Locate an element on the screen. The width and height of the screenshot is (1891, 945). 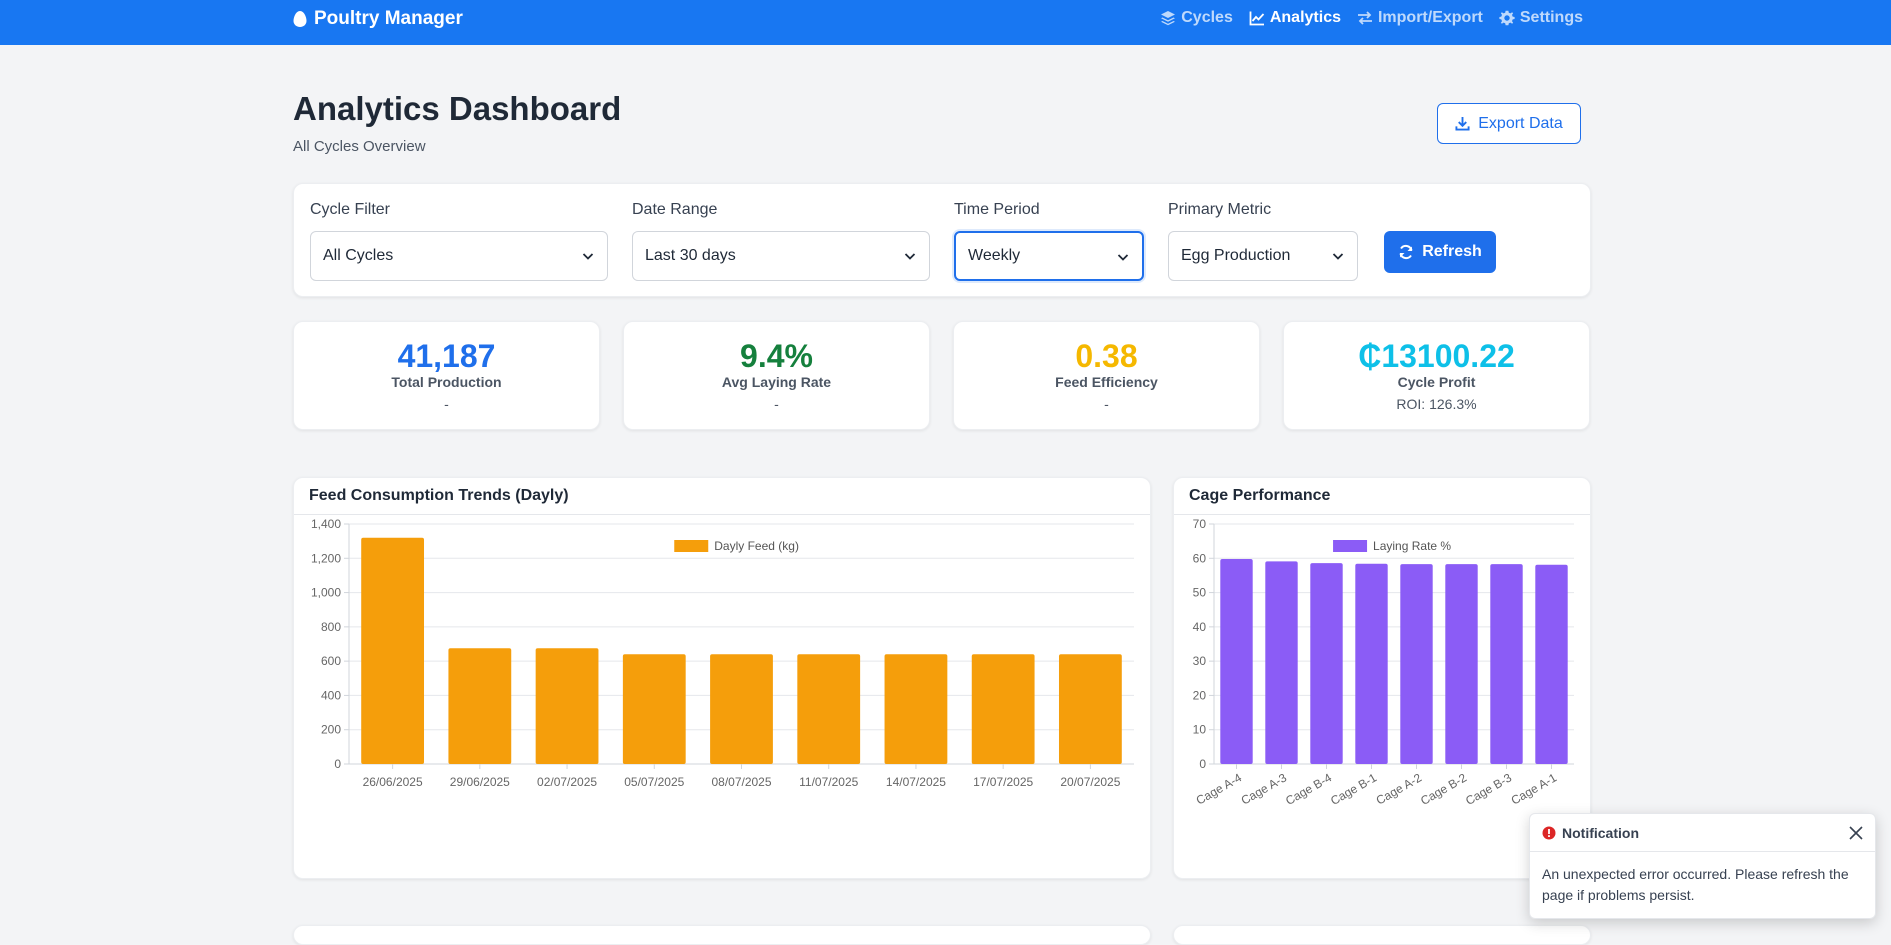
stat-subtext: ROI: 126.3% is located at coordinates (1436, 404).